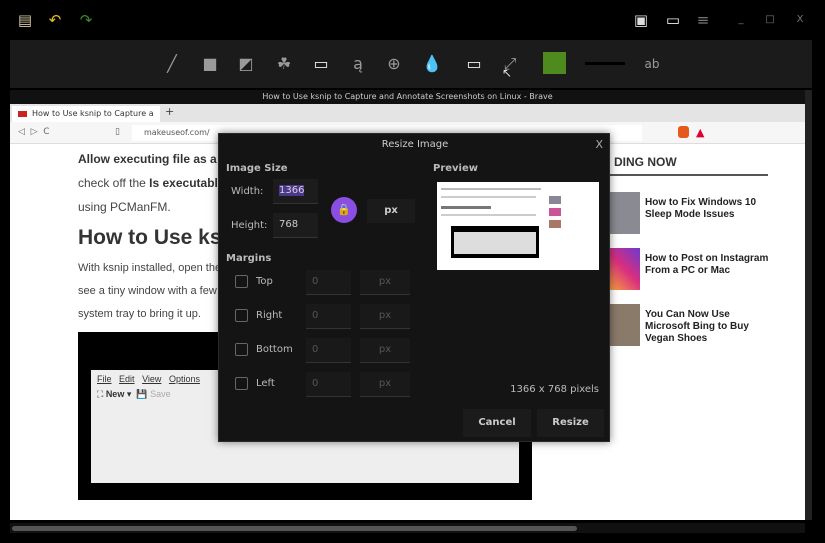 The width and height of the screenshot is (825, 543). Describe the element at coordinates (241, 315) in the screenshot. I see `right-margin-checkbox` at that location.